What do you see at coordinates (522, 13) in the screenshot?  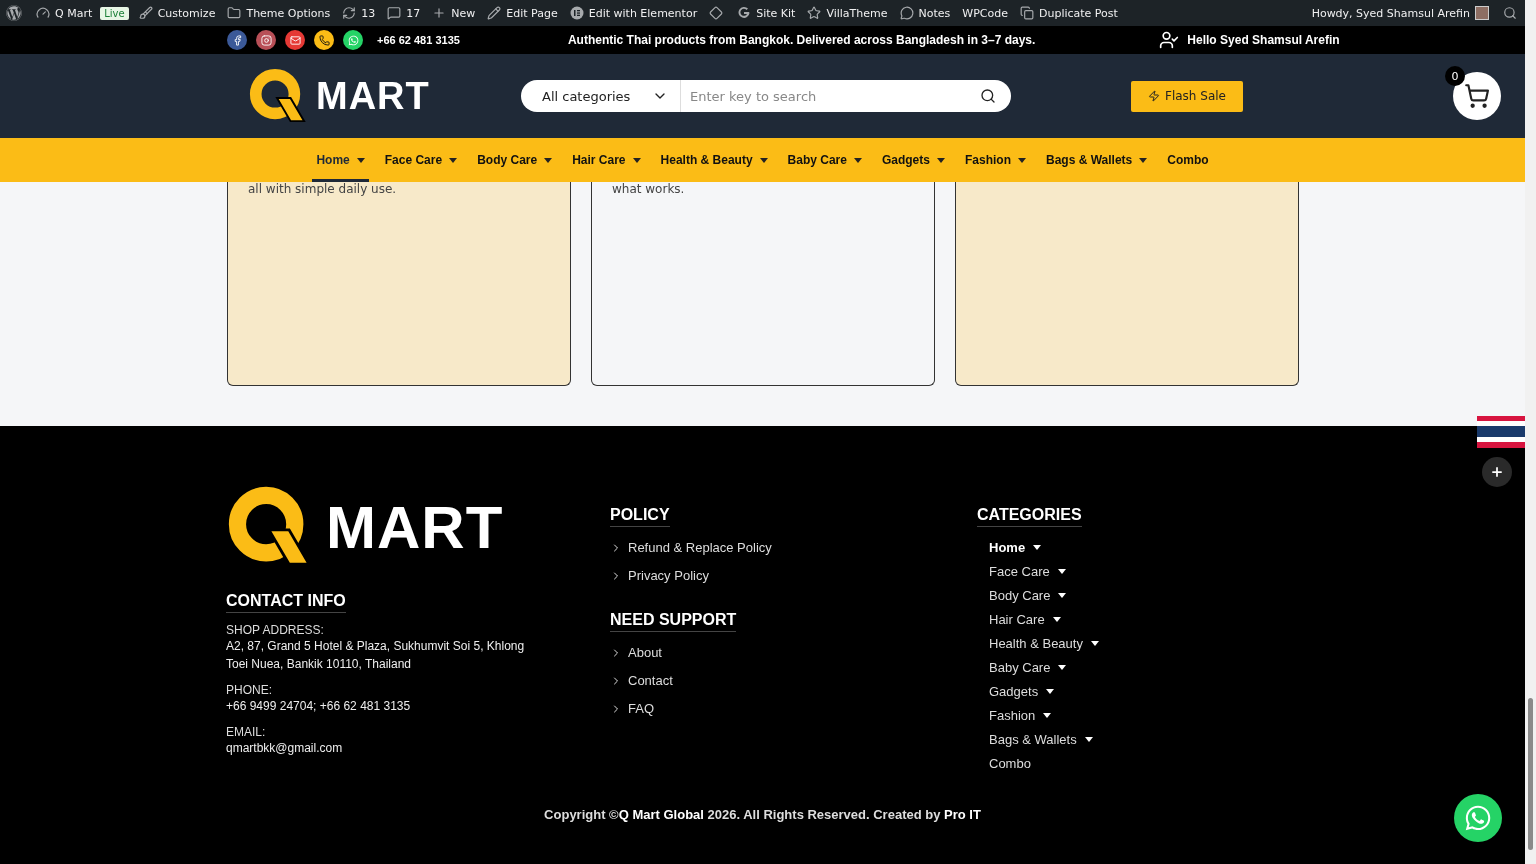 I see `admin-bar-item: Edit Page` at bounding box center [522, 13].